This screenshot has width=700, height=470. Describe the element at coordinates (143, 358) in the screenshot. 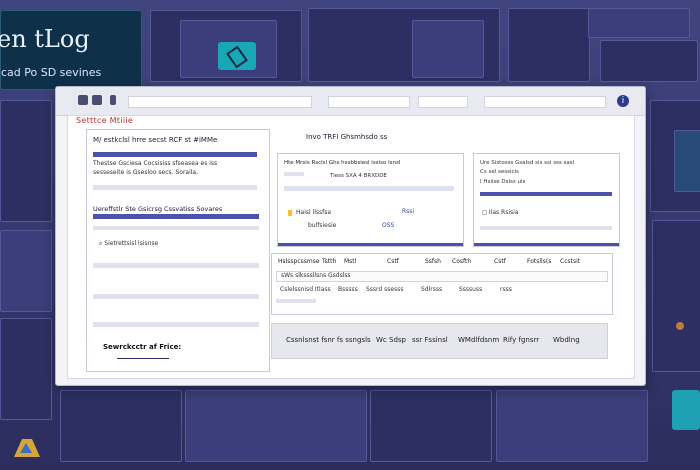

I see `search-underline` at that location.